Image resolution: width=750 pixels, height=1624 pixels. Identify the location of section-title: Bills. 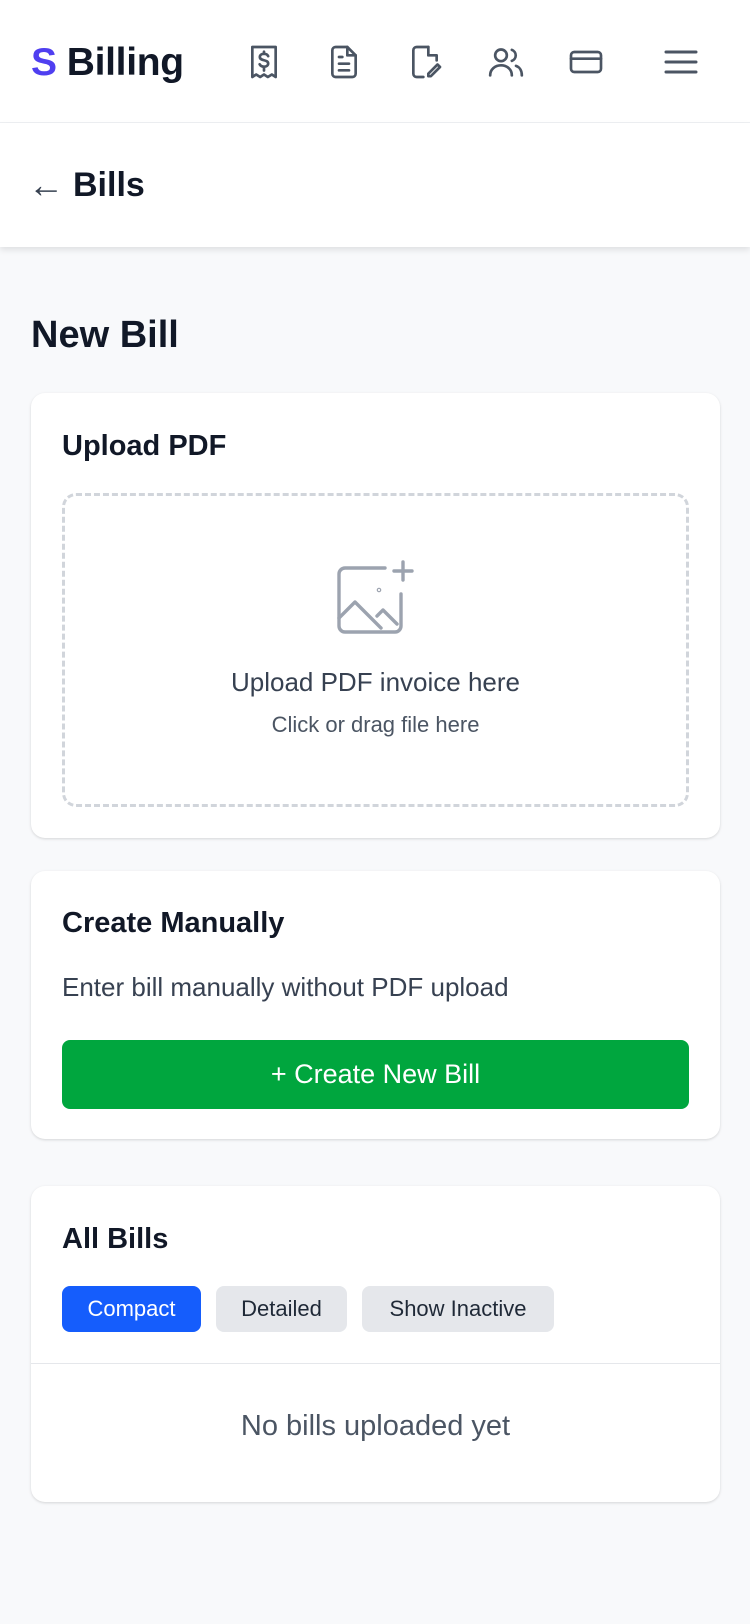
(109, 185).